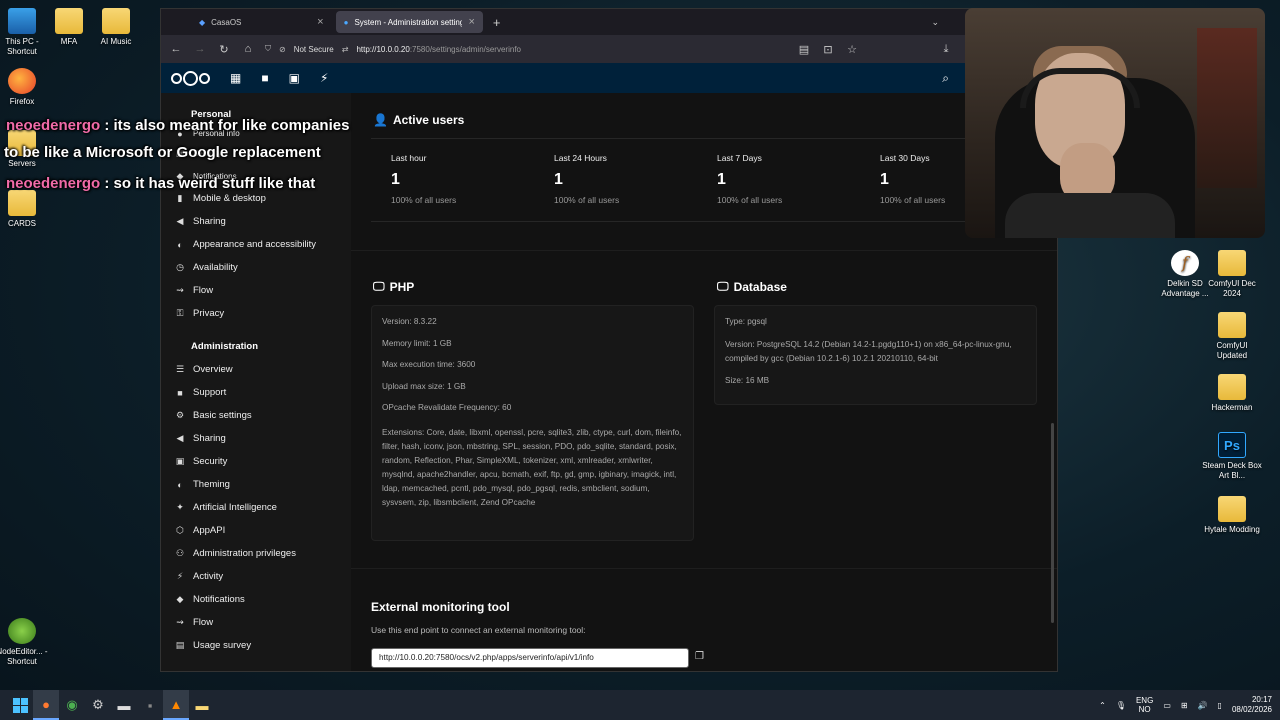 This screenshot has width=1280, height=720. Describe the element at coordinates (72, 705) in the screenshot. I see `taskbar-chrome: ◉` at that location.